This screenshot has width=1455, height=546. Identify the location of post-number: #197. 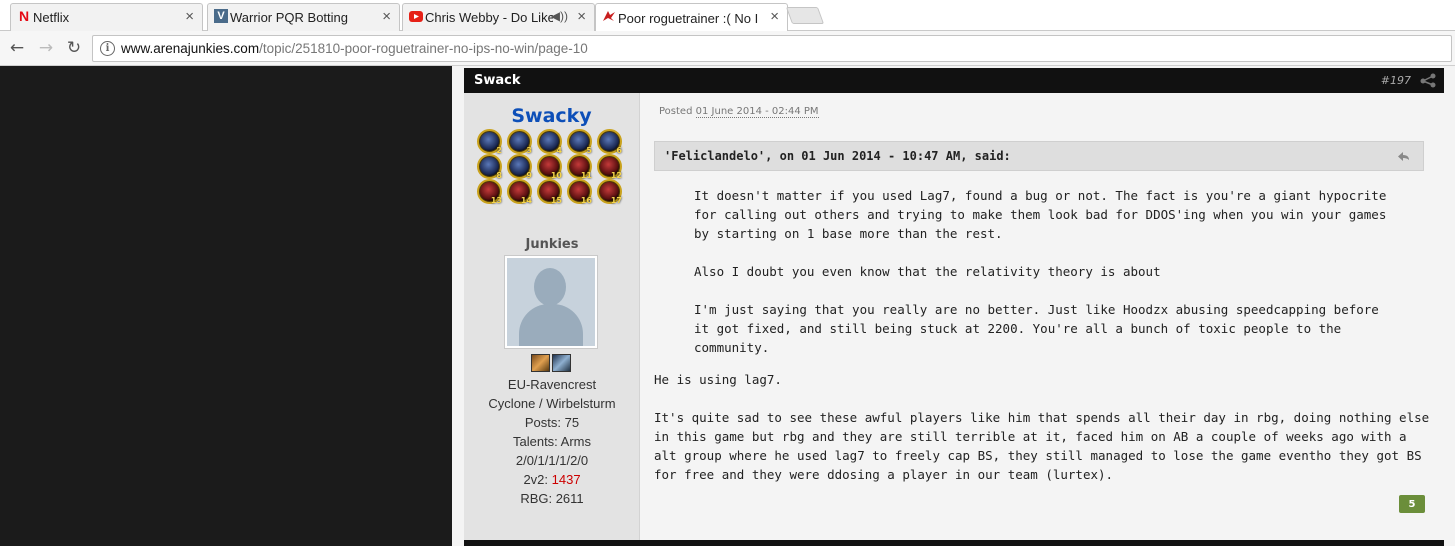
(1396, 80).